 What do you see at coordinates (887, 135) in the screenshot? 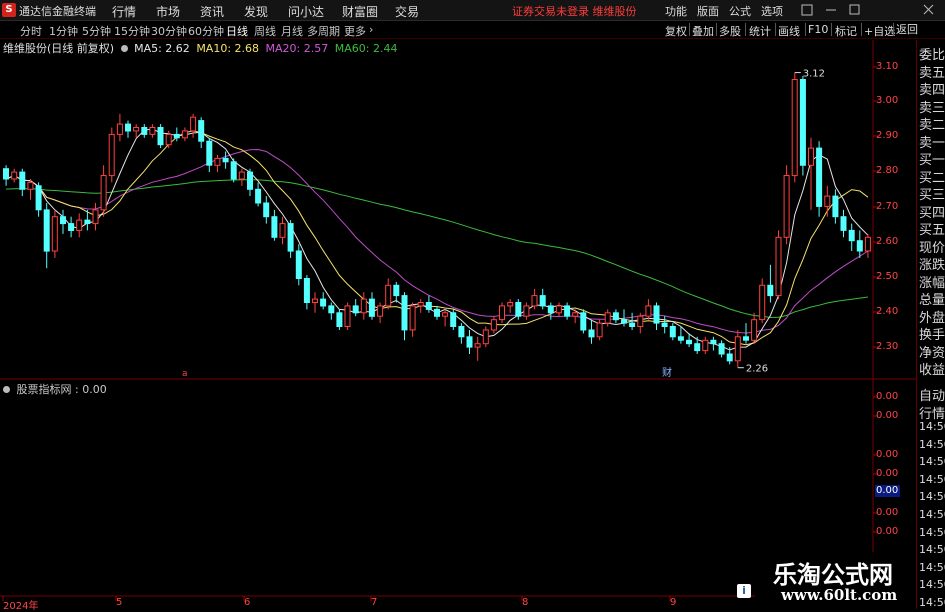
I see `price-tick-label: 2.90` at bounding box center [887, 135].